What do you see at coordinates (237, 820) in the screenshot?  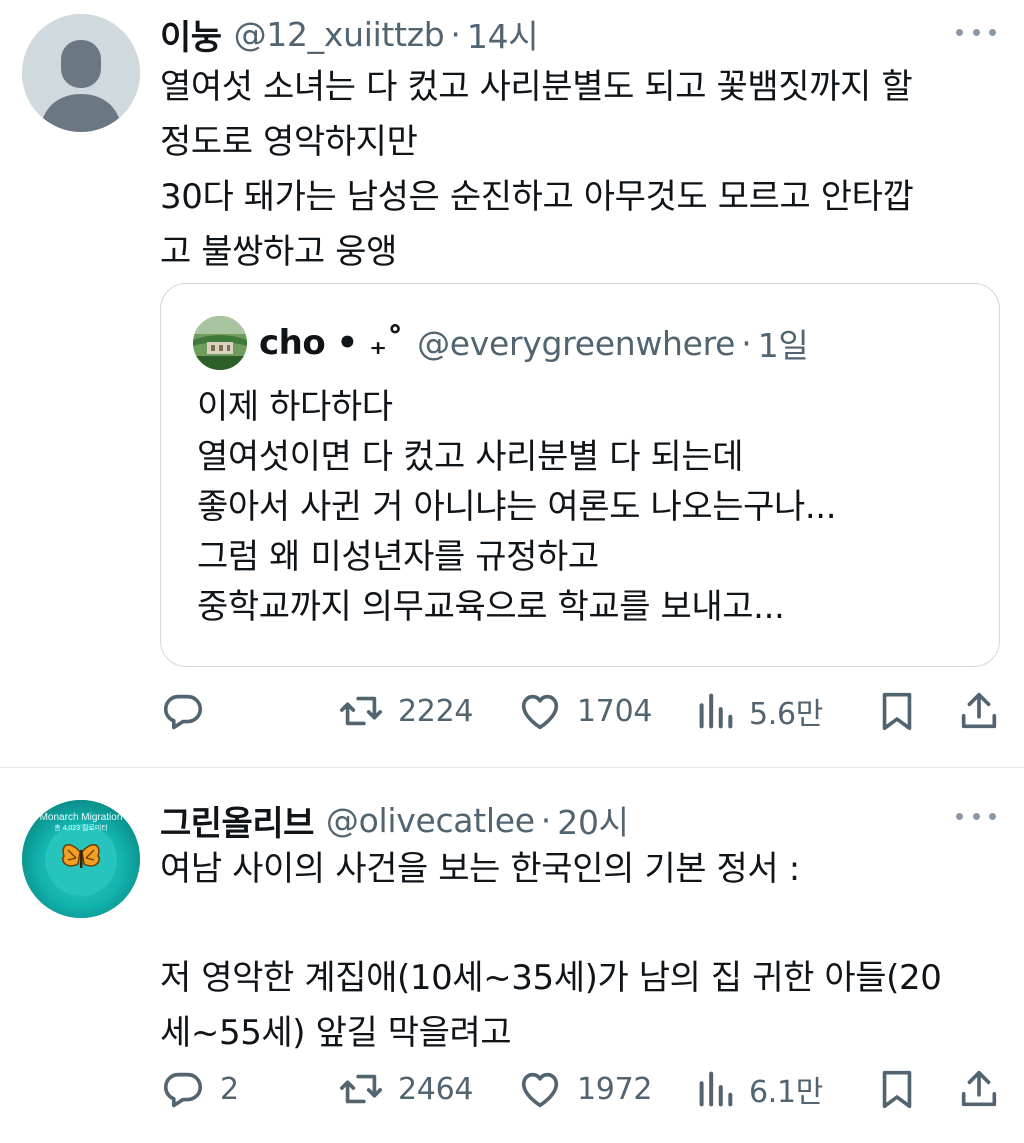 I see `author-name: 그린올리브` at bounding box center [237, 820].